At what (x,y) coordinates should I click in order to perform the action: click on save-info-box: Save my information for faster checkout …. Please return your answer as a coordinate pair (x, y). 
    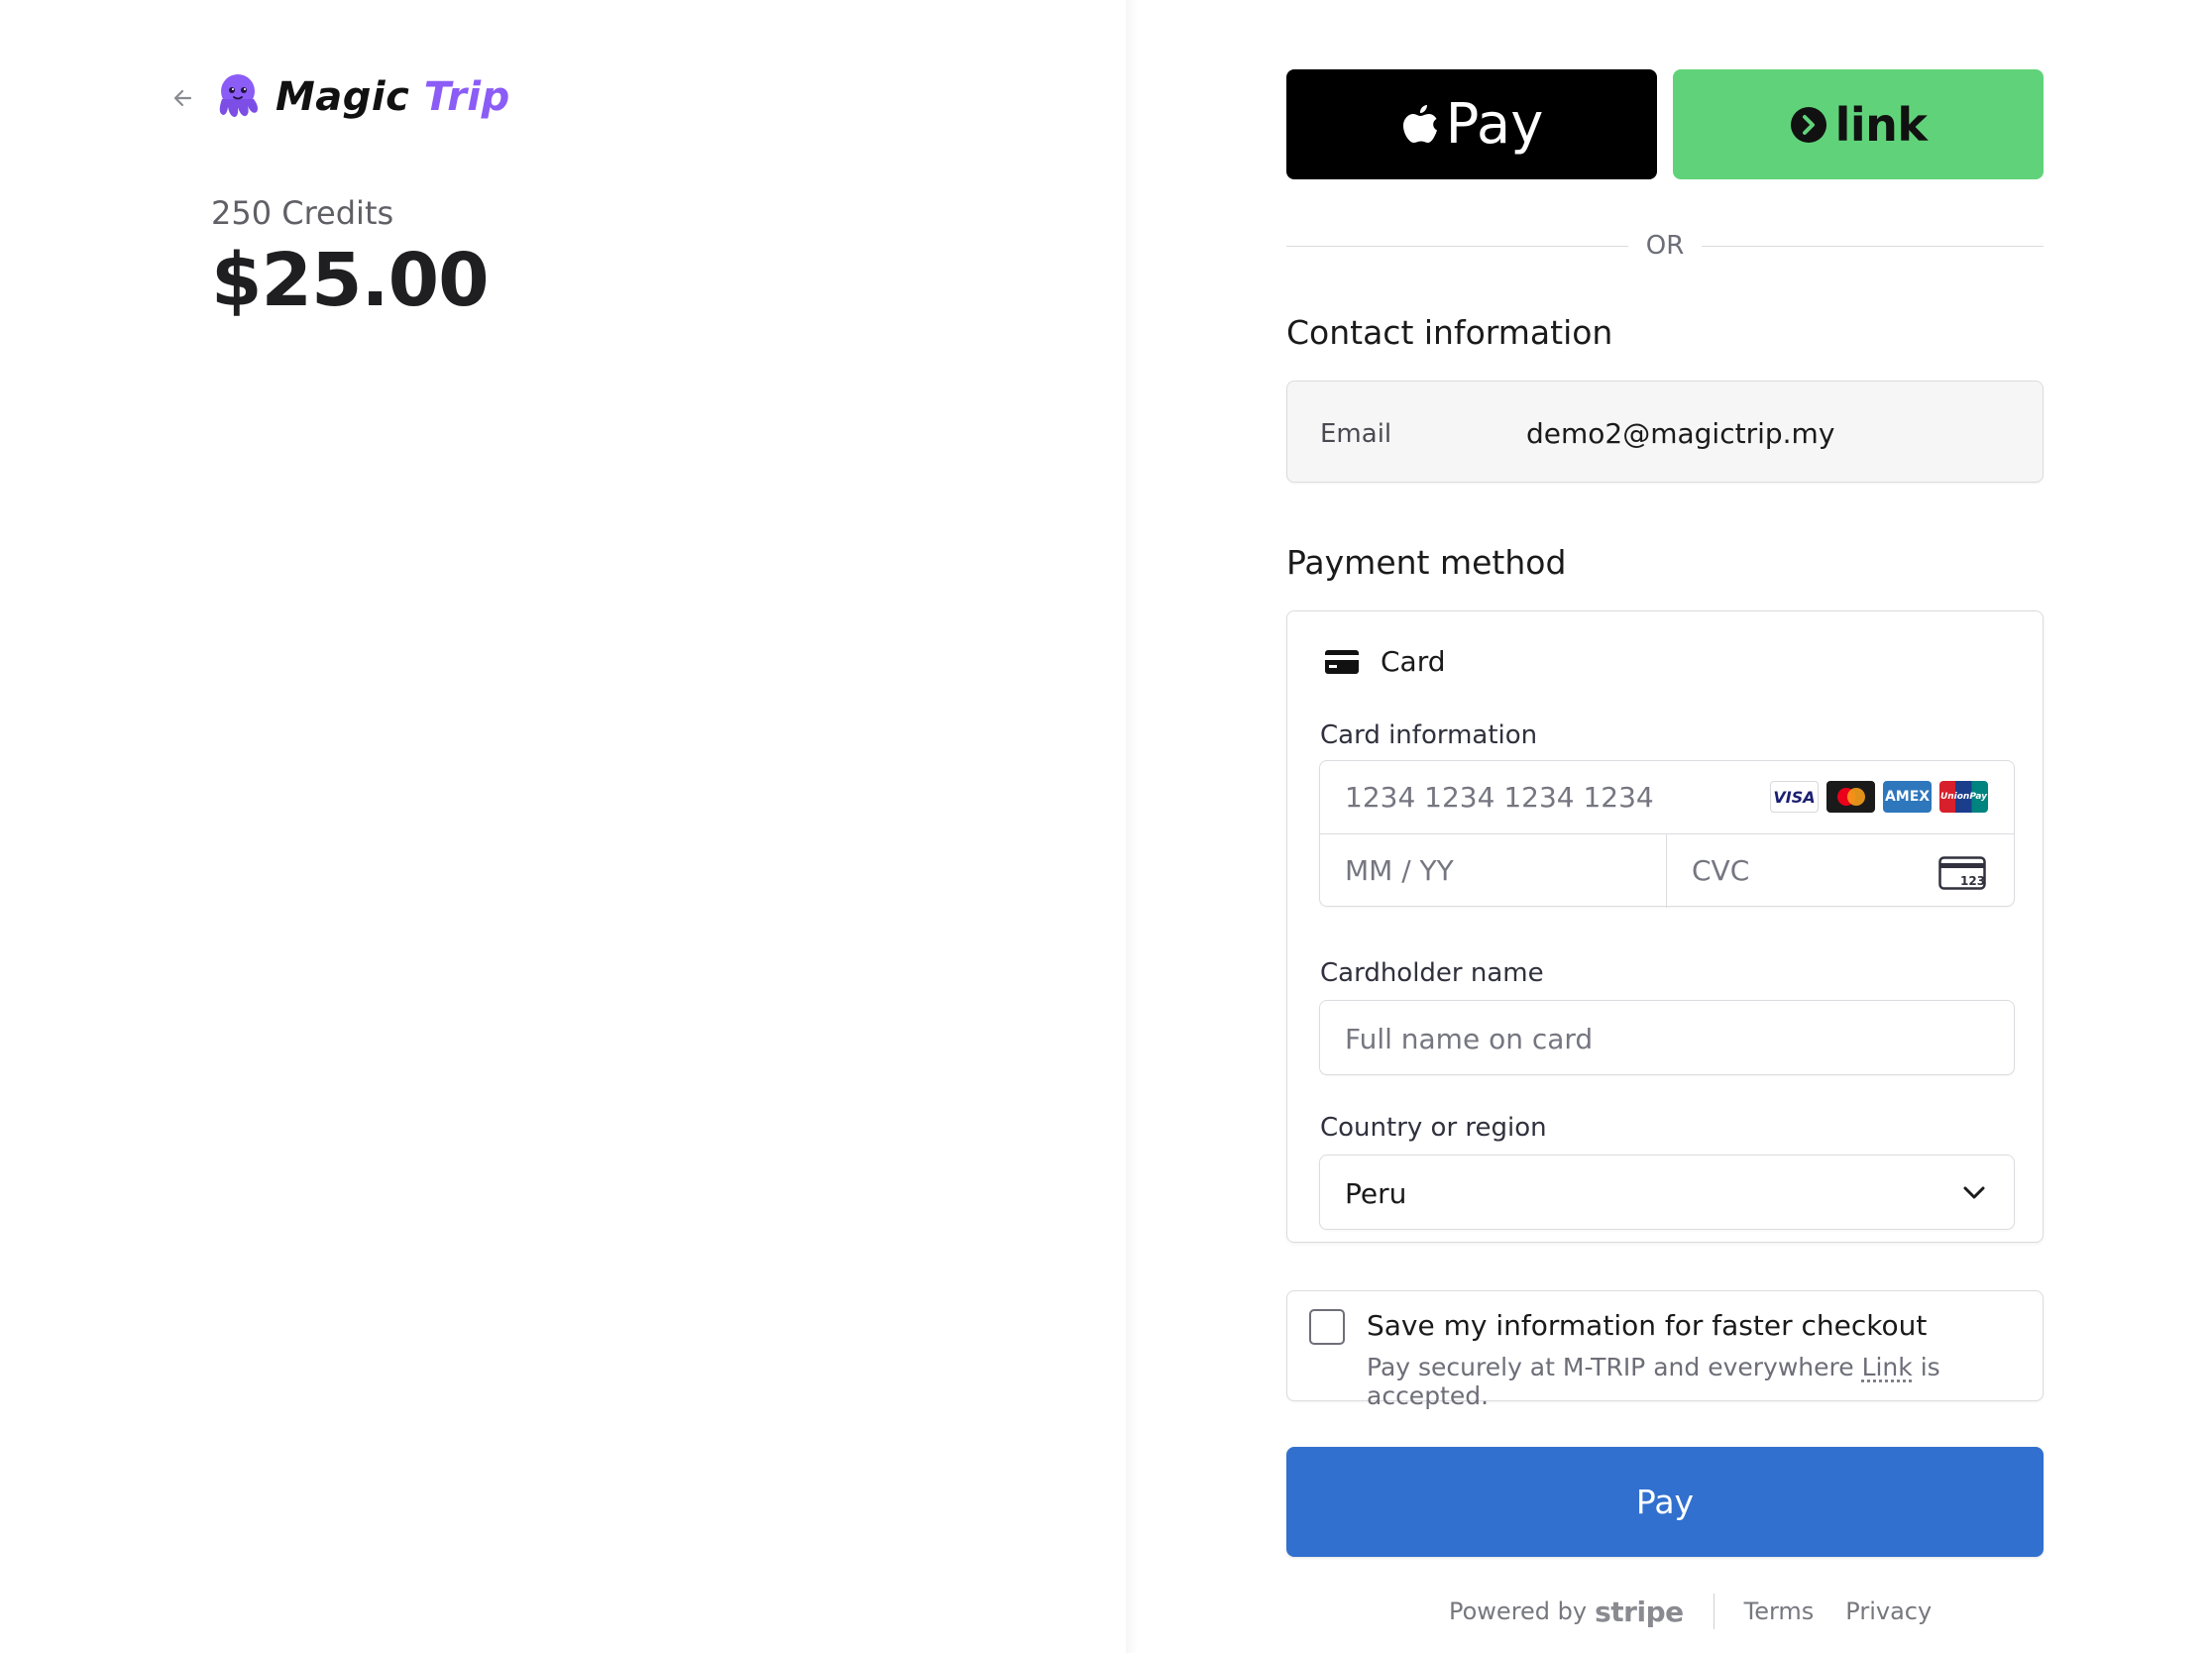
    Looking at the image, I should click on (1665, 1350).